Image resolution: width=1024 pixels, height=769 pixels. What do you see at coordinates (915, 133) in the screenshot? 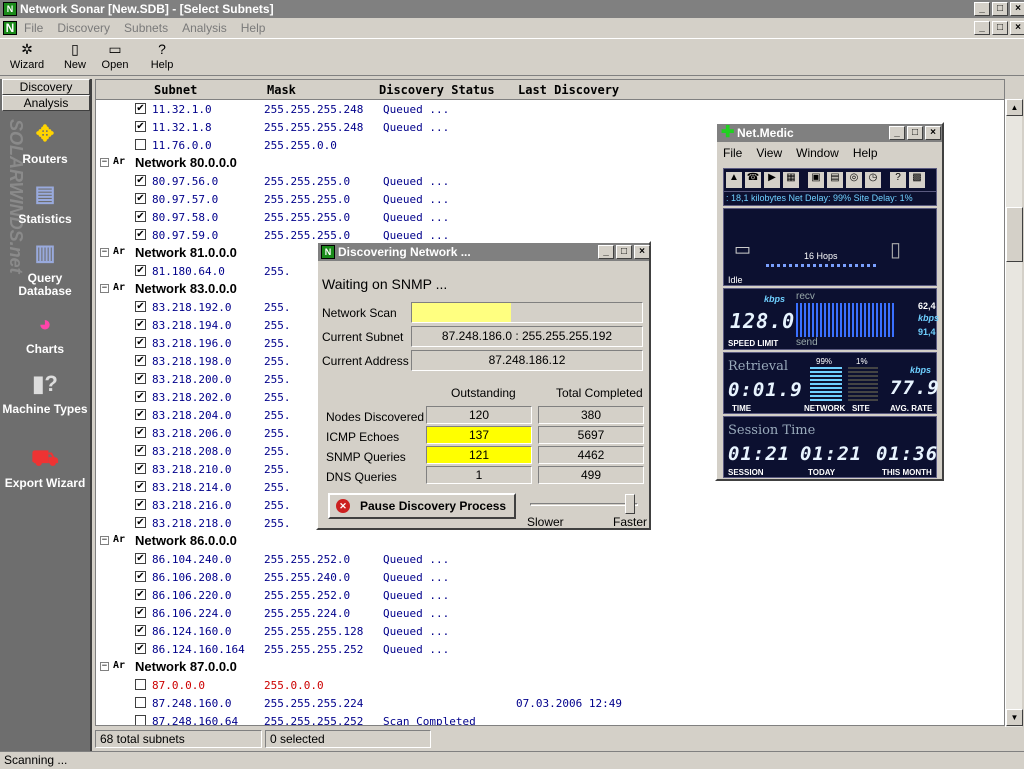
I see `netmedic-maximize-button: □` at bounding box center [915, 133].